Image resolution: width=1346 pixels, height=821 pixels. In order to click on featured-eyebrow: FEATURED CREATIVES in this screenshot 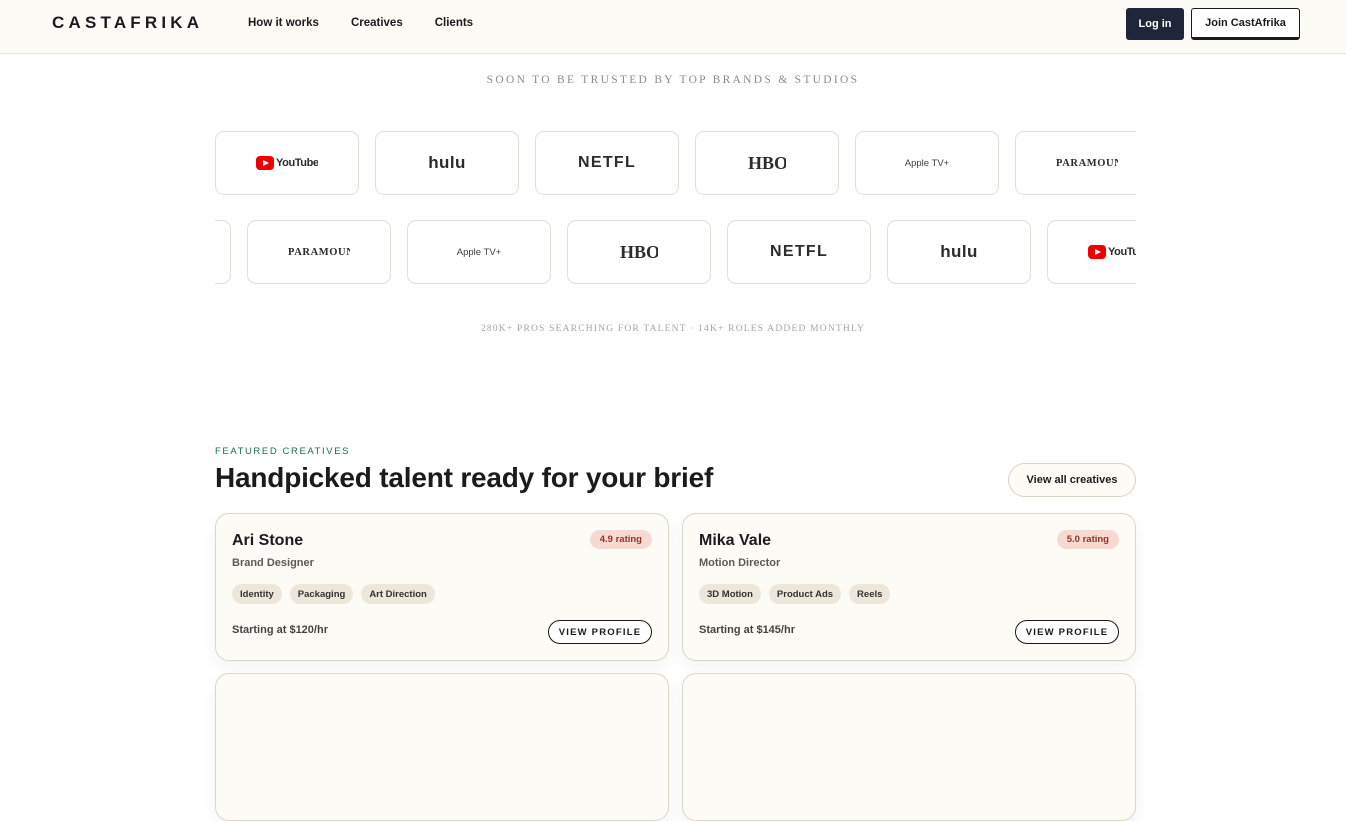, I will do `click(283, 451)`.